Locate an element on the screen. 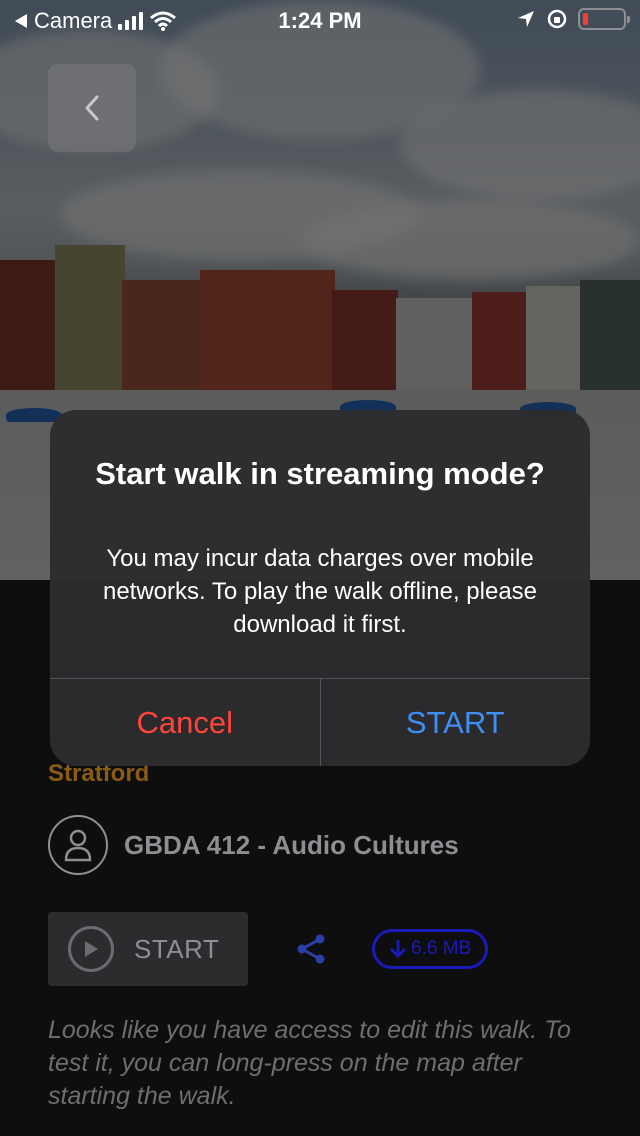 The image size is (640, 1136). download-button: 6.6 MB is located at coordinates (430, 949).